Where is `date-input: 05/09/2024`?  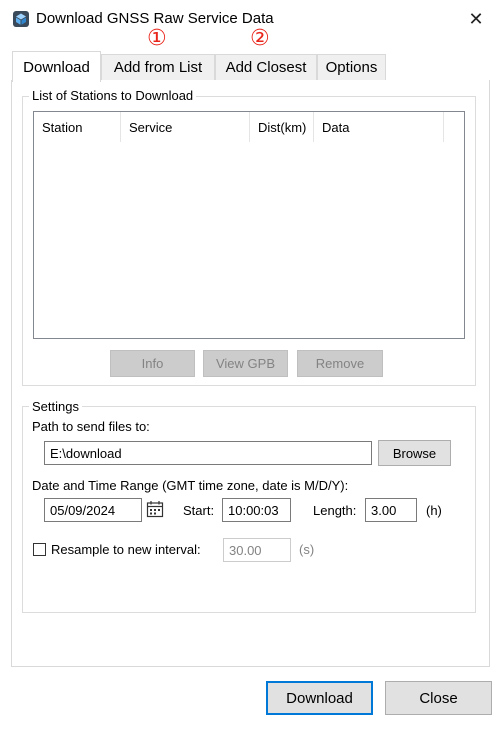 date-input: 05/09/2024 is located at coordinates (93, 510).